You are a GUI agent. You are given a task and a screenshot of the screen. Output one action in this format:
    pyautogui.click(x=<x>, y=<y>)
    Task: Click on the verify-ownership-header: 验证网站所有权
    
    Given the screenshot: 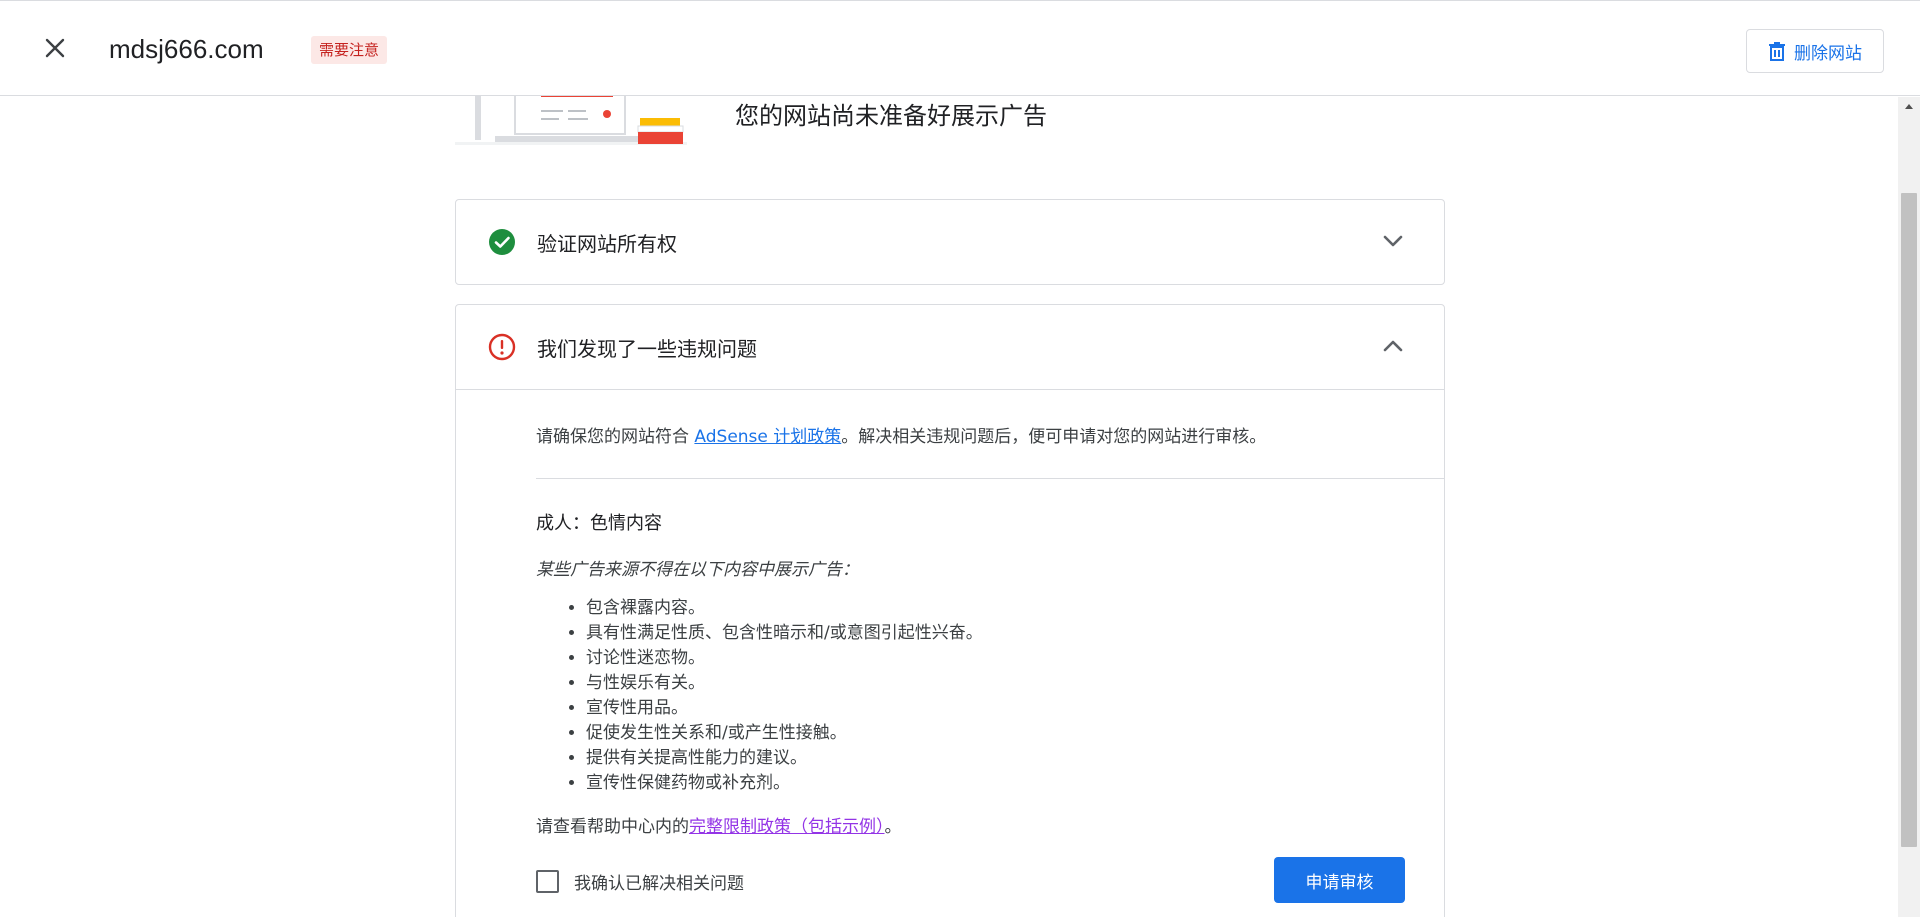 What is the action you would take?
    pyautogui.click(x=950, y=242)
    